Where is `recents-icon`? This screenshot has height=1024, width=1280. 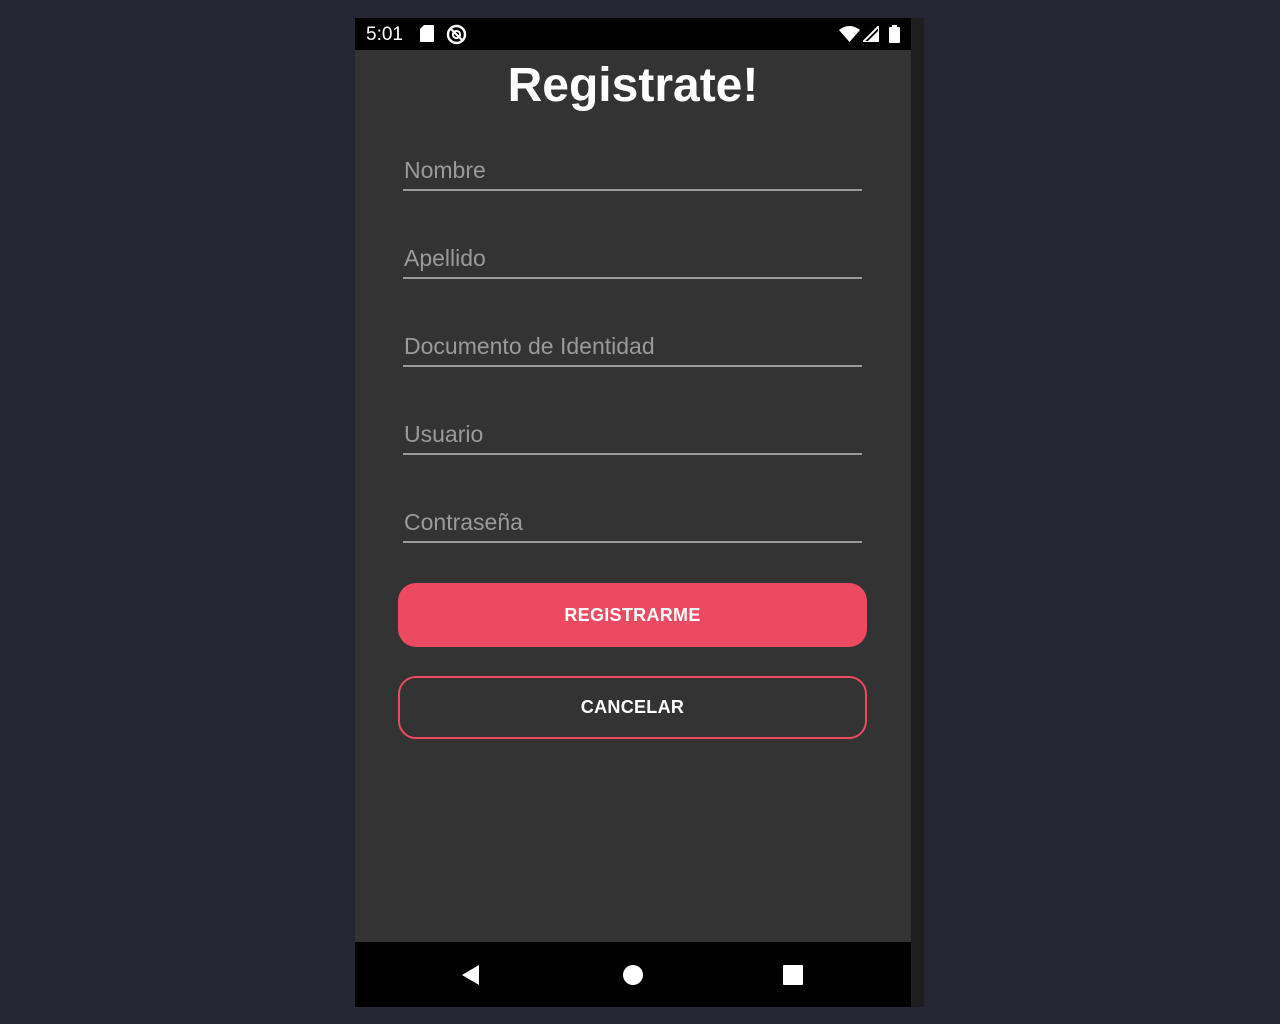
recents-icon is located at coordinates (793, 975).